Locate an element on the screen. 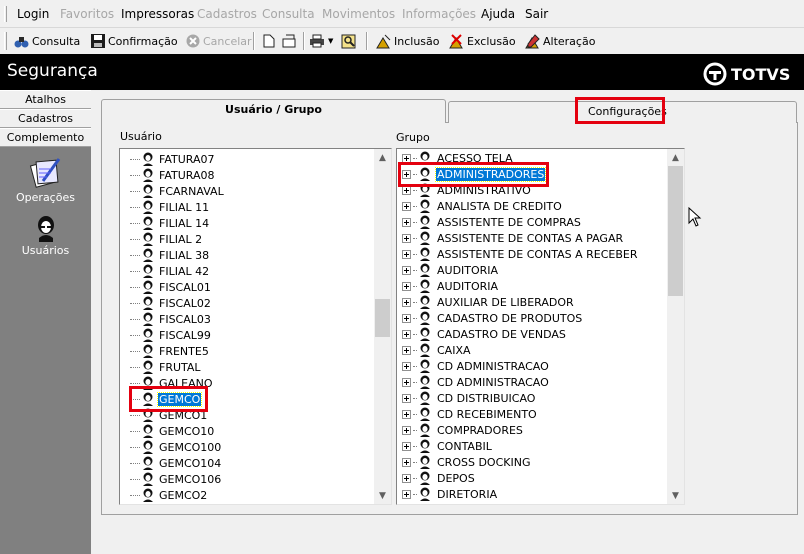 The width and height of the screenshot is (804, 554). new-document-button is located at coordinates (270, 41).